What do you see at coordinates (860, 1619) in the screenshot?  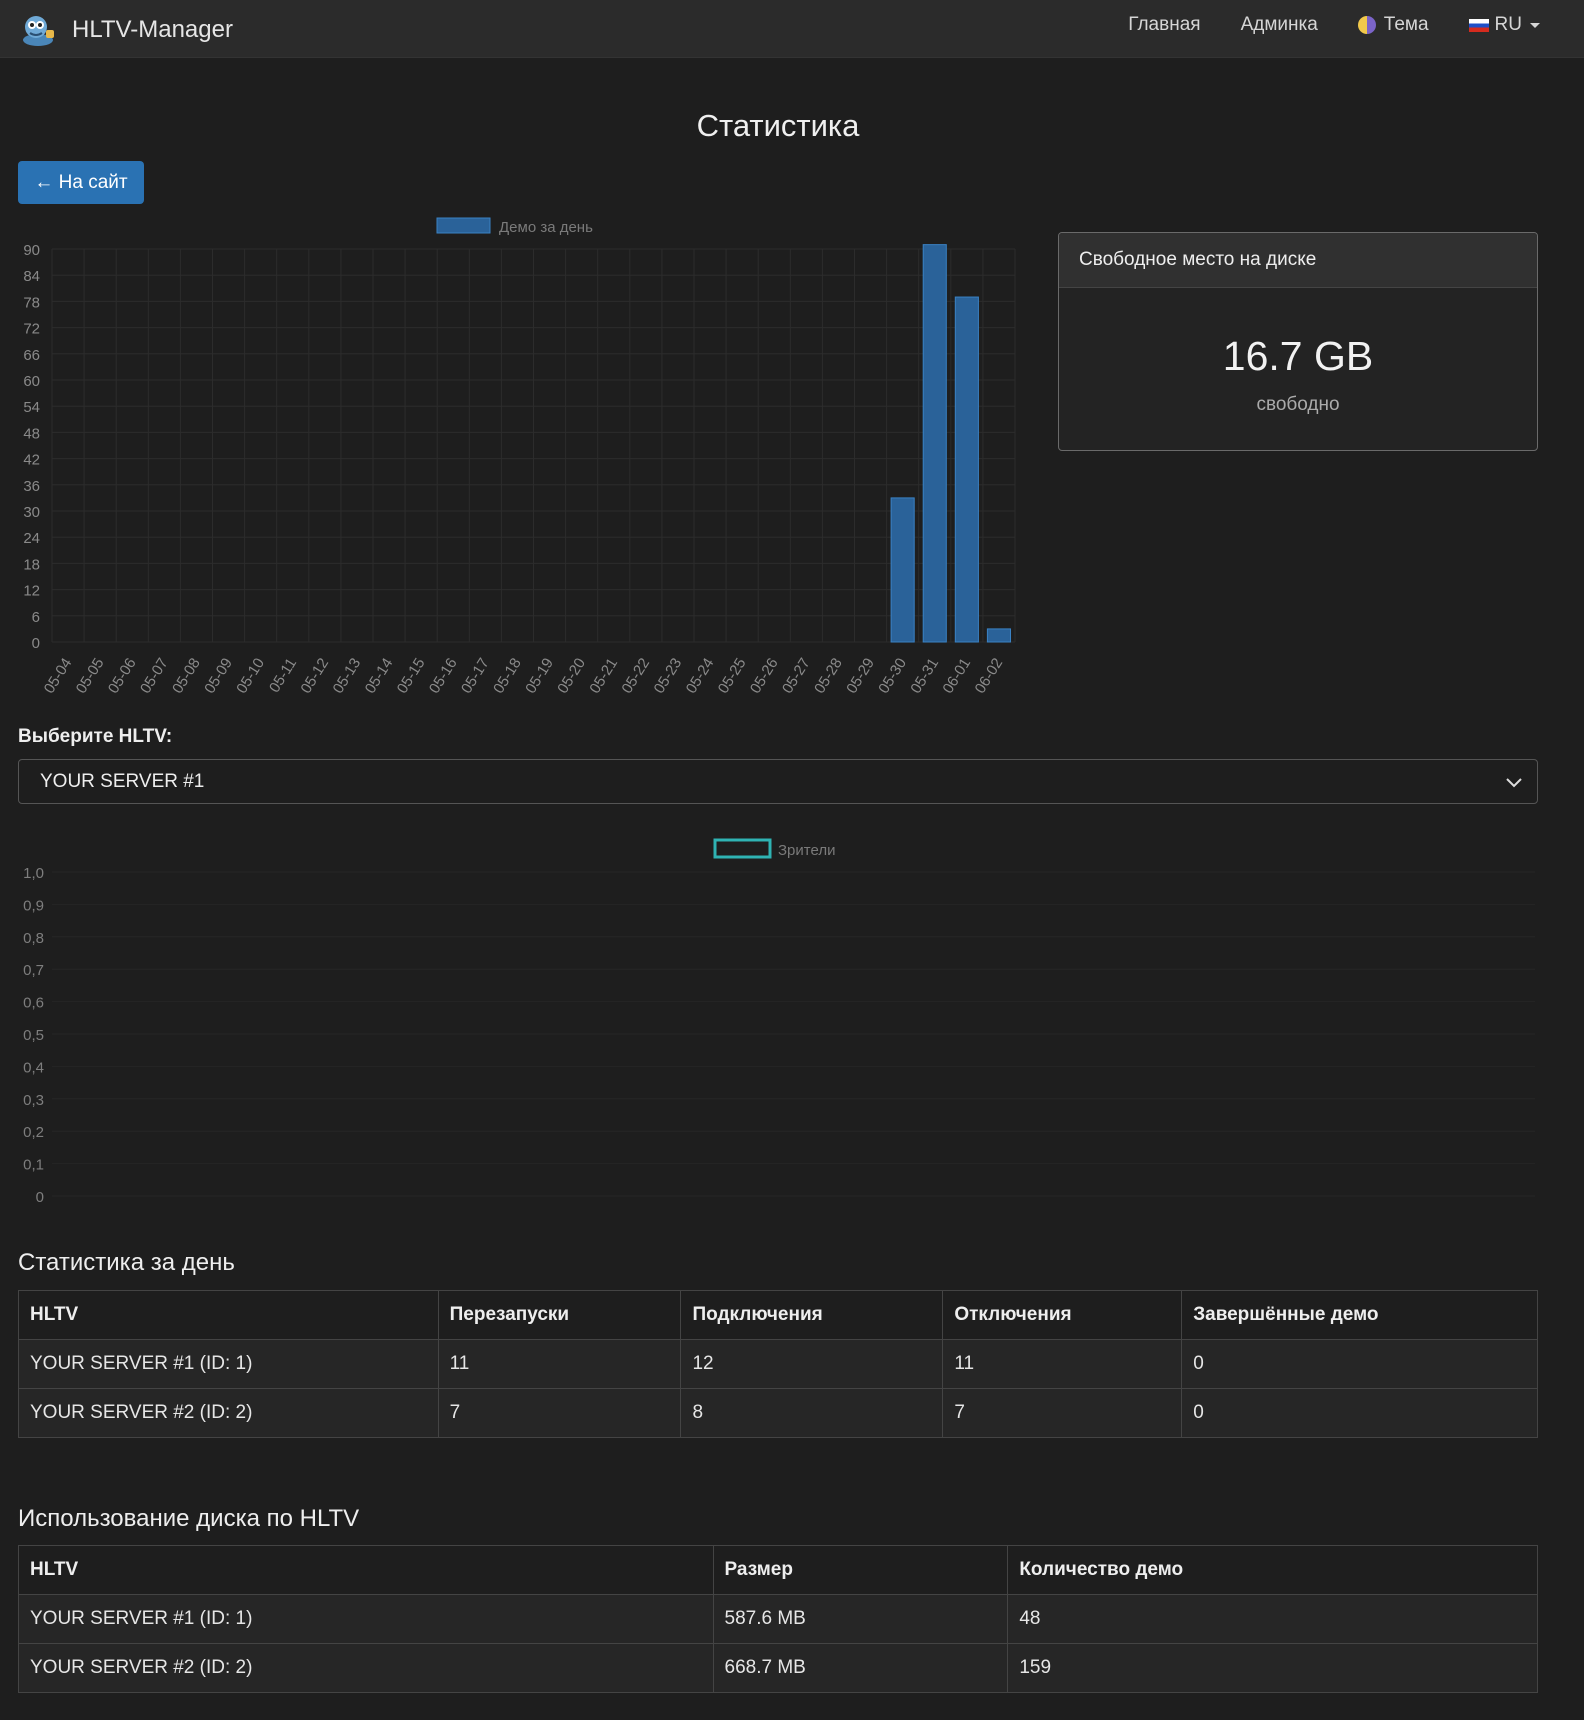 I see `table-cell: 587.6 MB` at bounding box center [860, 1619].